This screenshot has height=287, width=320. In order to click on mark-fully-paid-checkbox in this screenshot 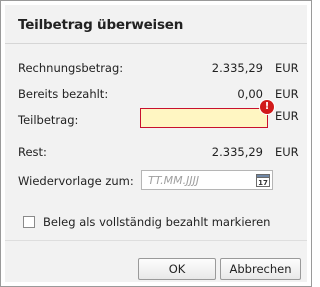, I will do `click(29, 222)`.